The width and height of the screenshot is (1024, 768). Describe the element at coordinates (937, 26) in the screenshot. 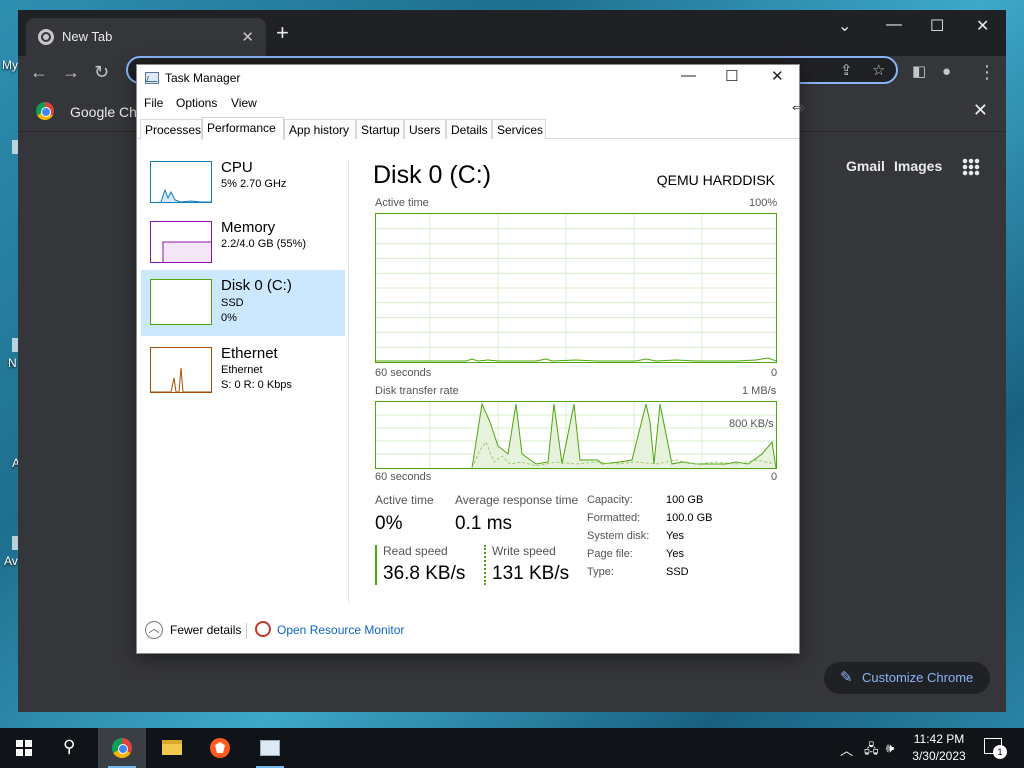

I see `maximize-icon: ☐` at that location.